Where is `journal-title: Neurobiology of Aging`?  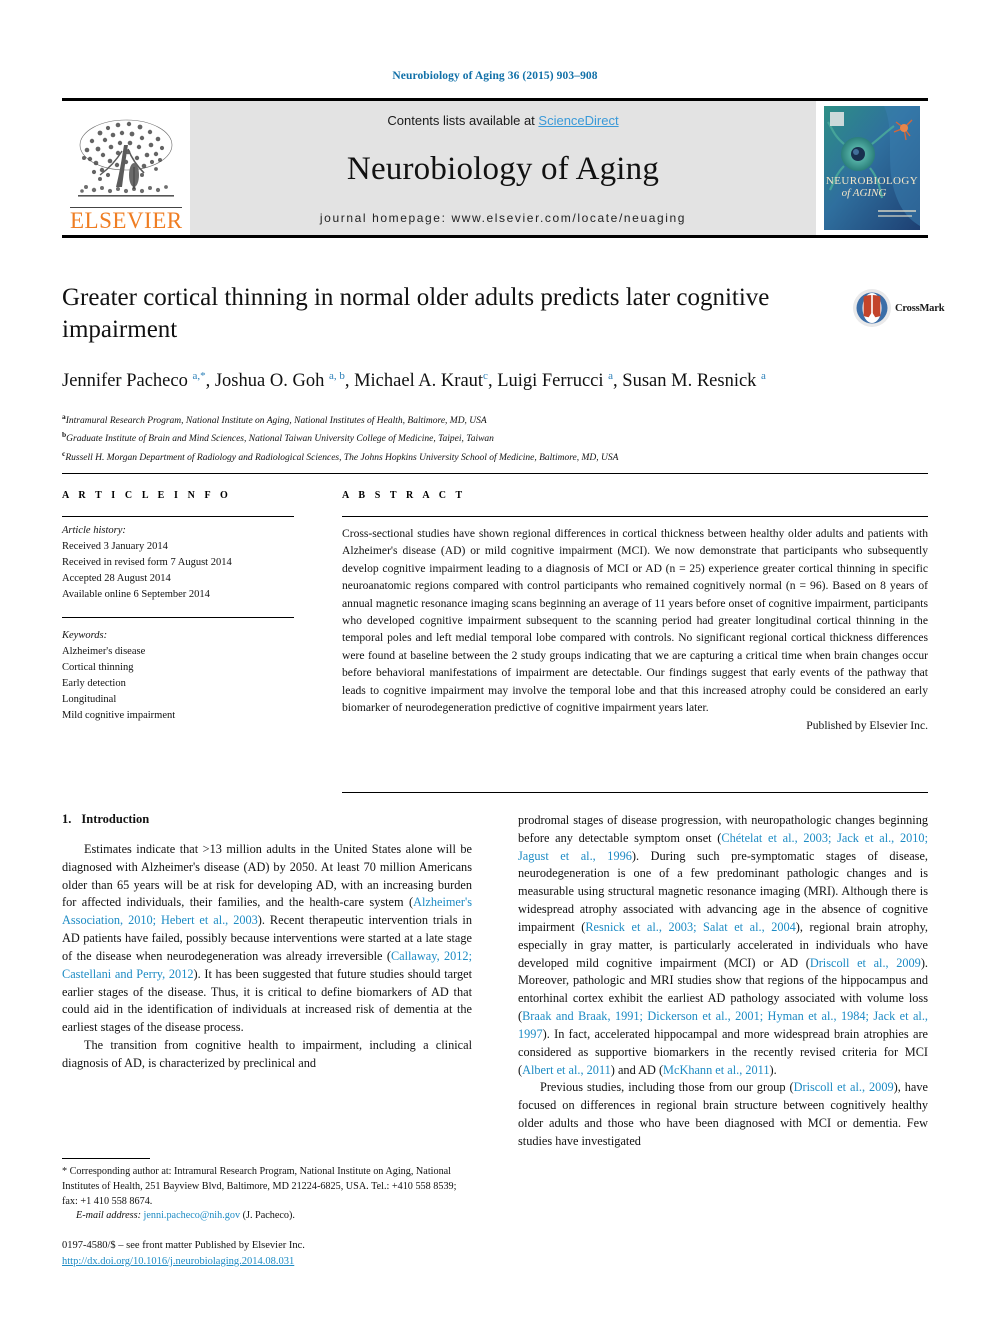
journal-title: Neurobiology of Aging is located at coordinates (503, 169).